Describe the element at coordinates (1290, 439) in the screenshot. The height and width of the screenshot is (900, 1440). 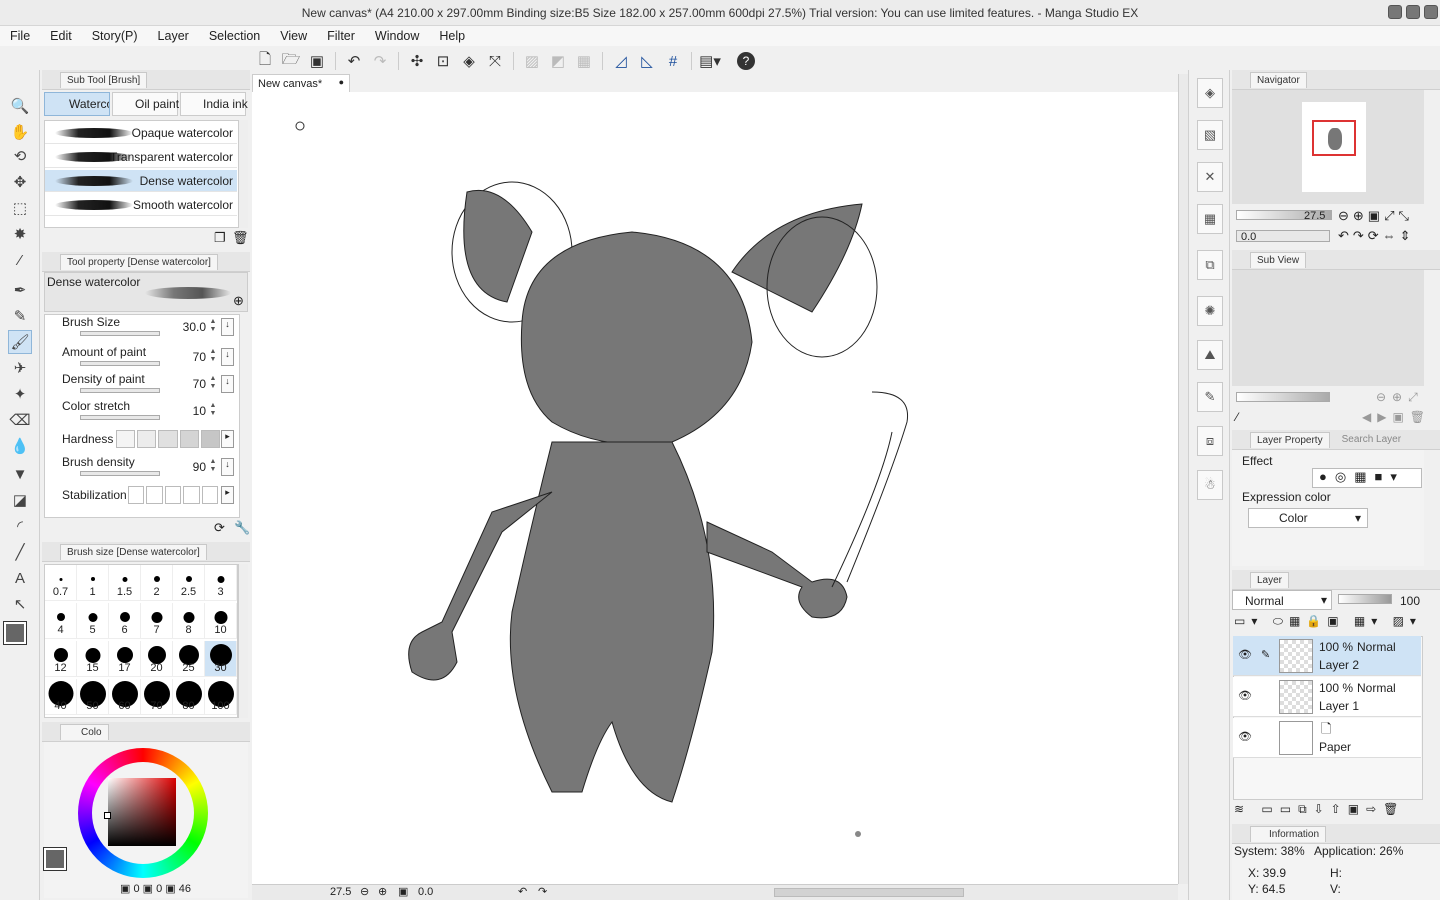
I see `layerprop-tab: Layer Property` at that location.